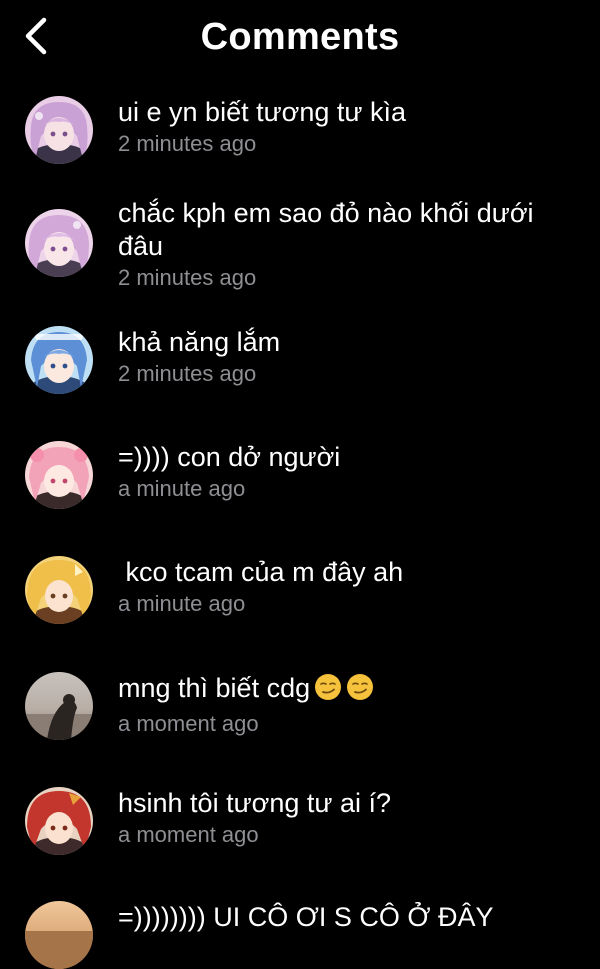  I want to click on comment-text: ui e yn biết tương tư kìa, so click(262, 112).